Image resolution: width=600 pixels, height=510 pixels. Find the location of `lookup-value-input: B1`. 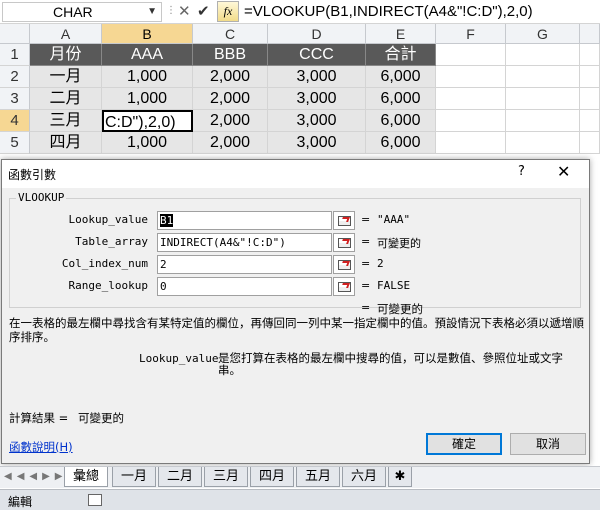

lookup-value-input: B1 is located at coordinates (244, 220).